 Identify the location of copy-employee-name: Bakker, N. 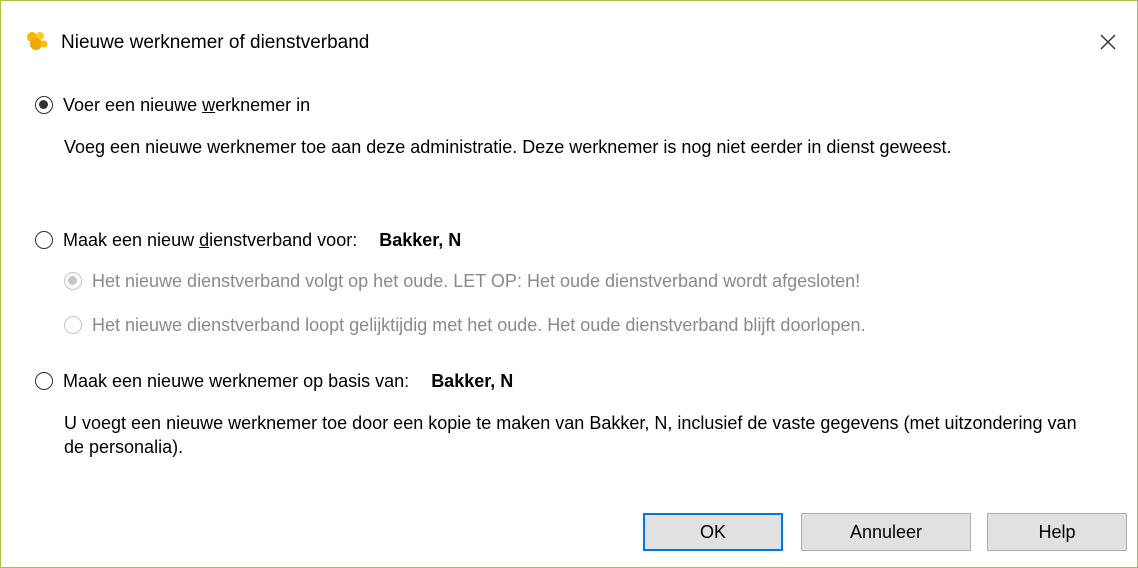
(472, 381).